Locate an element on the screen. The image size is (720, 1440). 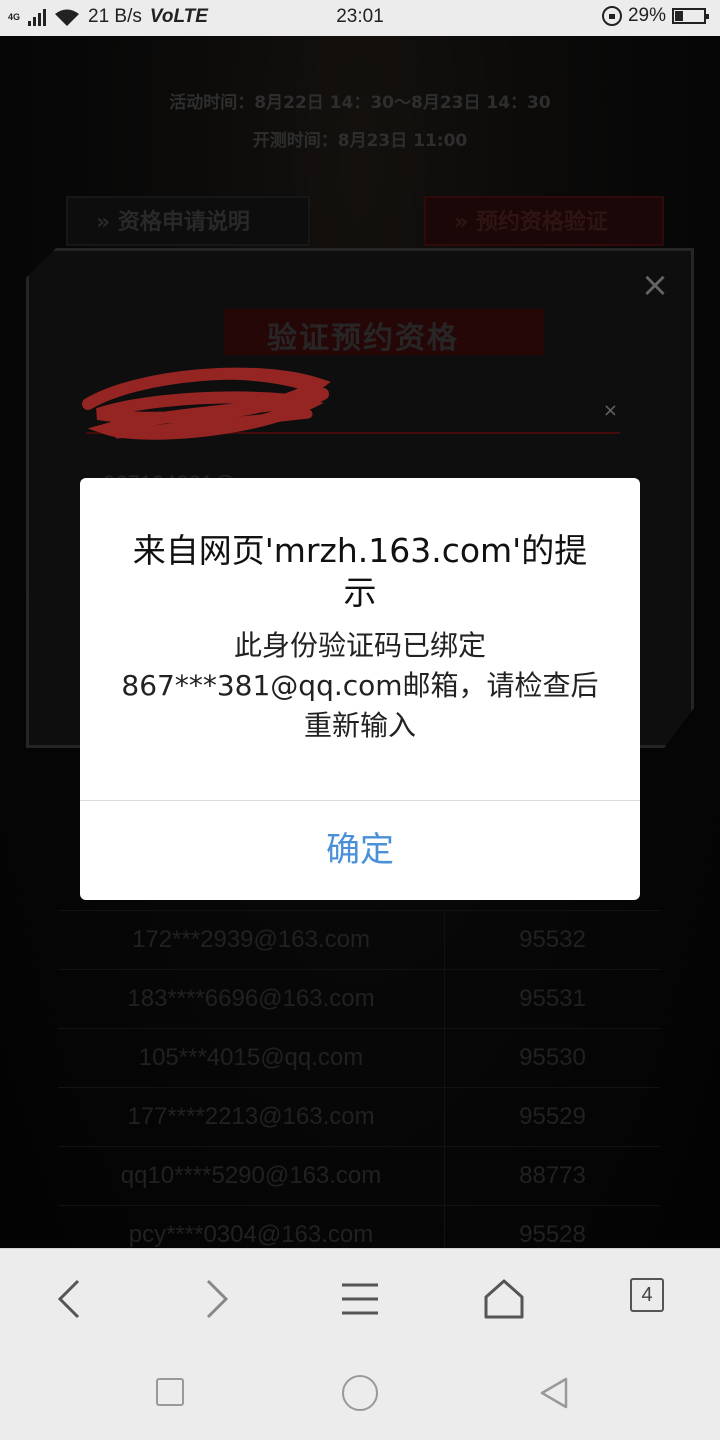
browser-toolbar is located at coordinates (360, 1297).